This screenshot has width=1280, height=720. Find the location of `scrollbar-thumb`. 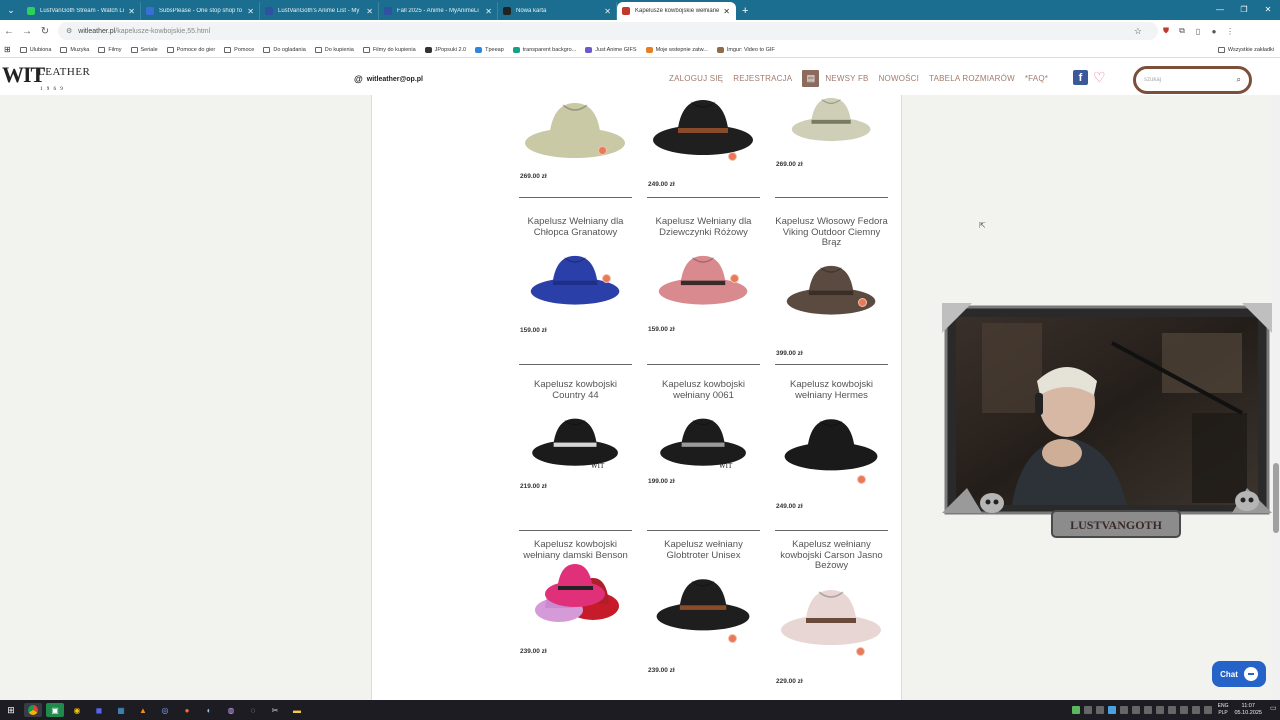

scrollbar-thumb is located at coordinates (1276, 498).